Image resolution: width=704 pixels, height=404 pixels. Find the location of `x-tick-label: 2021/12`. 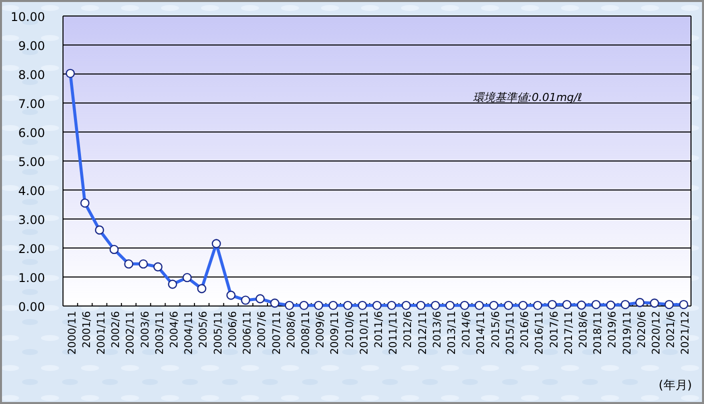

x-tick-label: 2021/12 is located at coordinates (686, 333).